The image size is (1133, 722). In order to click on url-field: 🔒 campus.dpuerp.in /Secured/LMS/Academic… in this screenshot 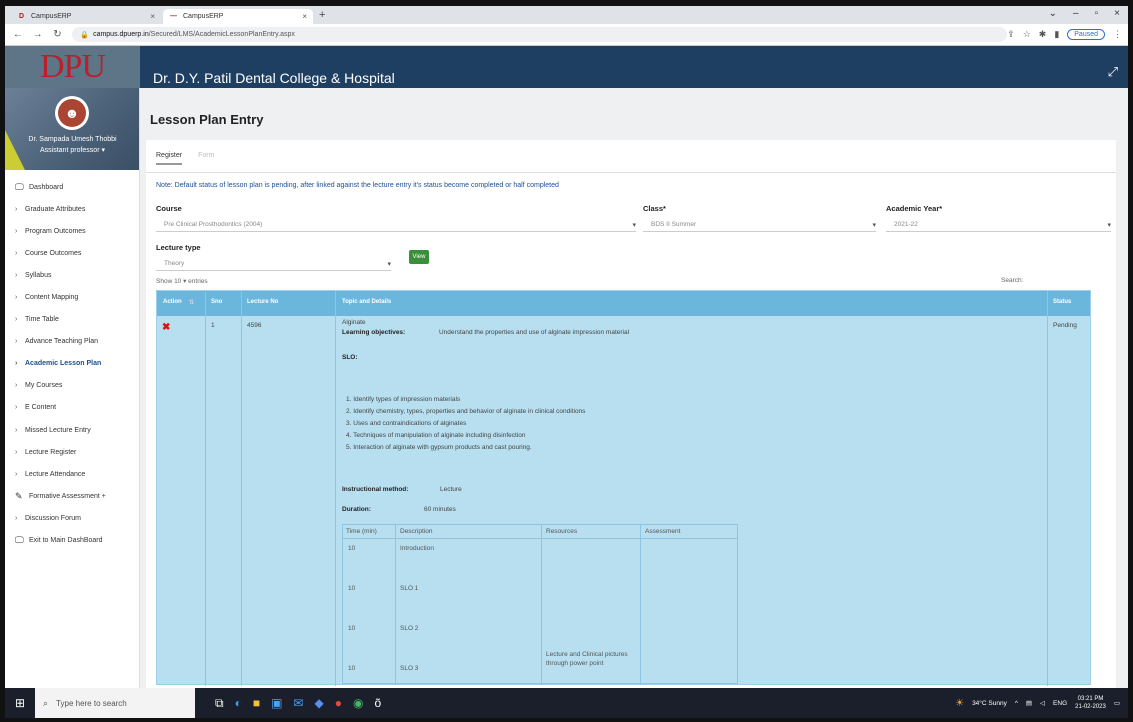, I will do `click(540, 34)`.